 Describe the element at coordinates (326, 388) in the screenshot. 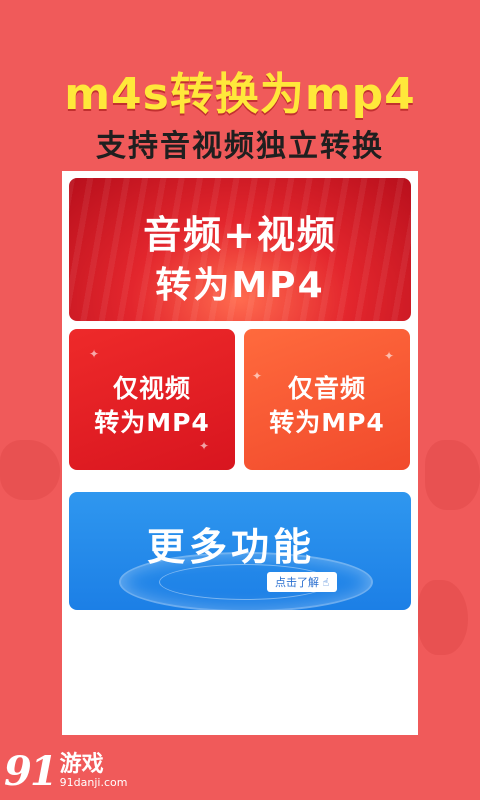

I see `card-label-line1: 仅音频` at that location.